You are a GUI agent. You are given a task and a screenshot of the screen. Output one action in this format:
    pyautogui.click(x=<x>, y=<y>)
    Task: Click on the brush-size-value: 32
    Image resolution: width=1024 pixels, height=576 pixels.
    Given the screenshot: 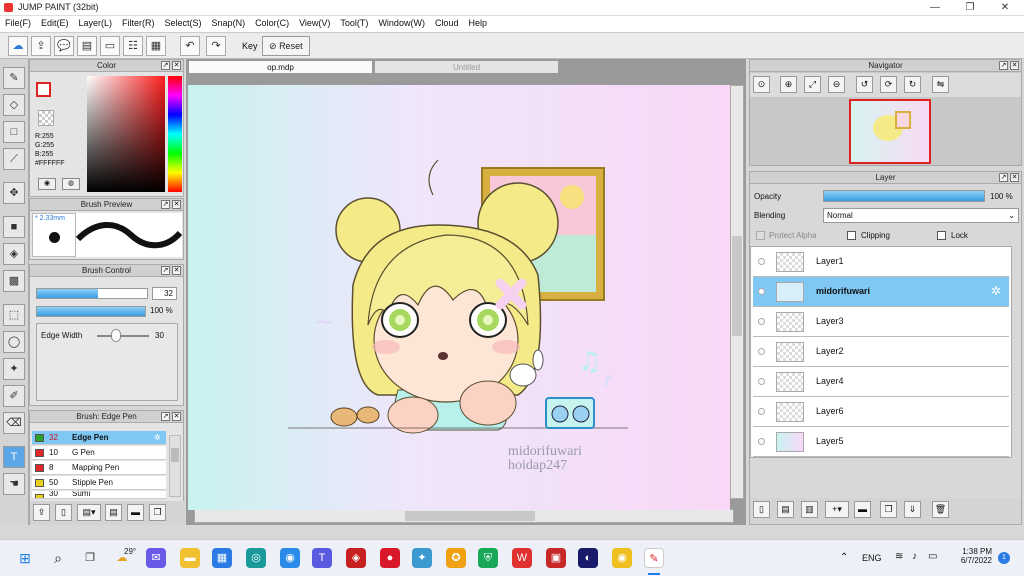 What is the action you would take?
    pyautogui.click(x=164, y=293)
    